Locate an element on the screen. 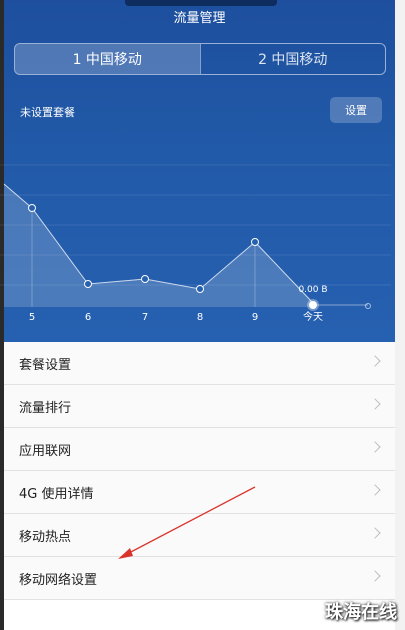 The width and height of the screenshot is (405, 630). menu-item-label: 套餐设置 is located at coordinates (45, 365).